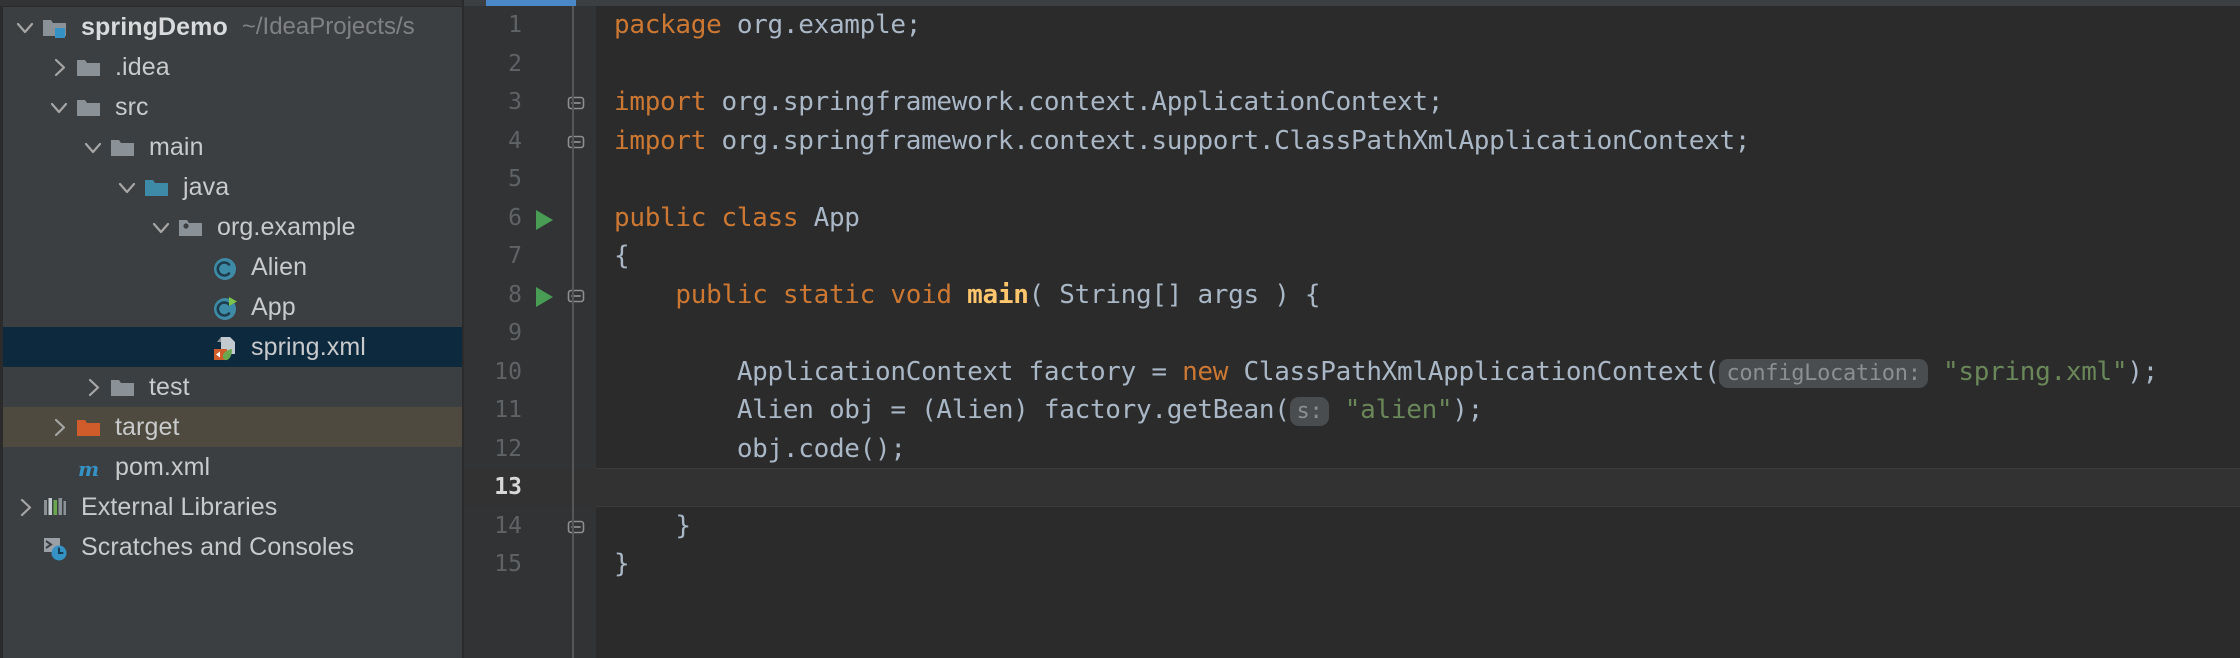 This screenshot has height=658, width=2240. I want to click on code-line: public class App, so click(1418, 218).